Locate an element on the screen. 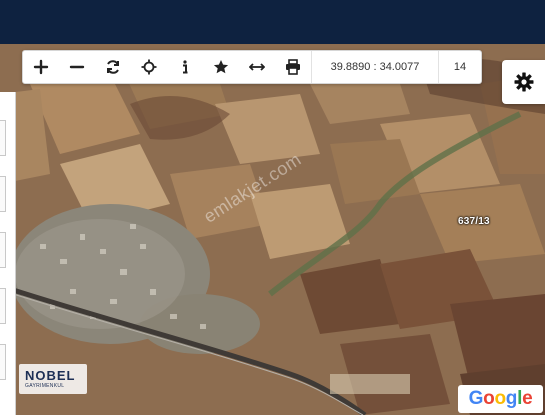  zoom-in-button is located at coordinates (41, 67).